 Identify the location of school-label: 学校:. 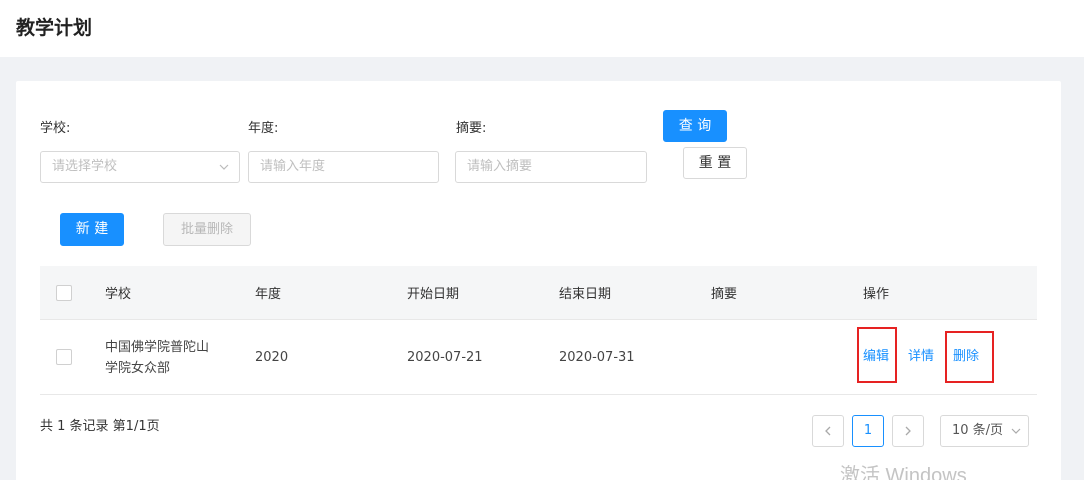
(55, 128).